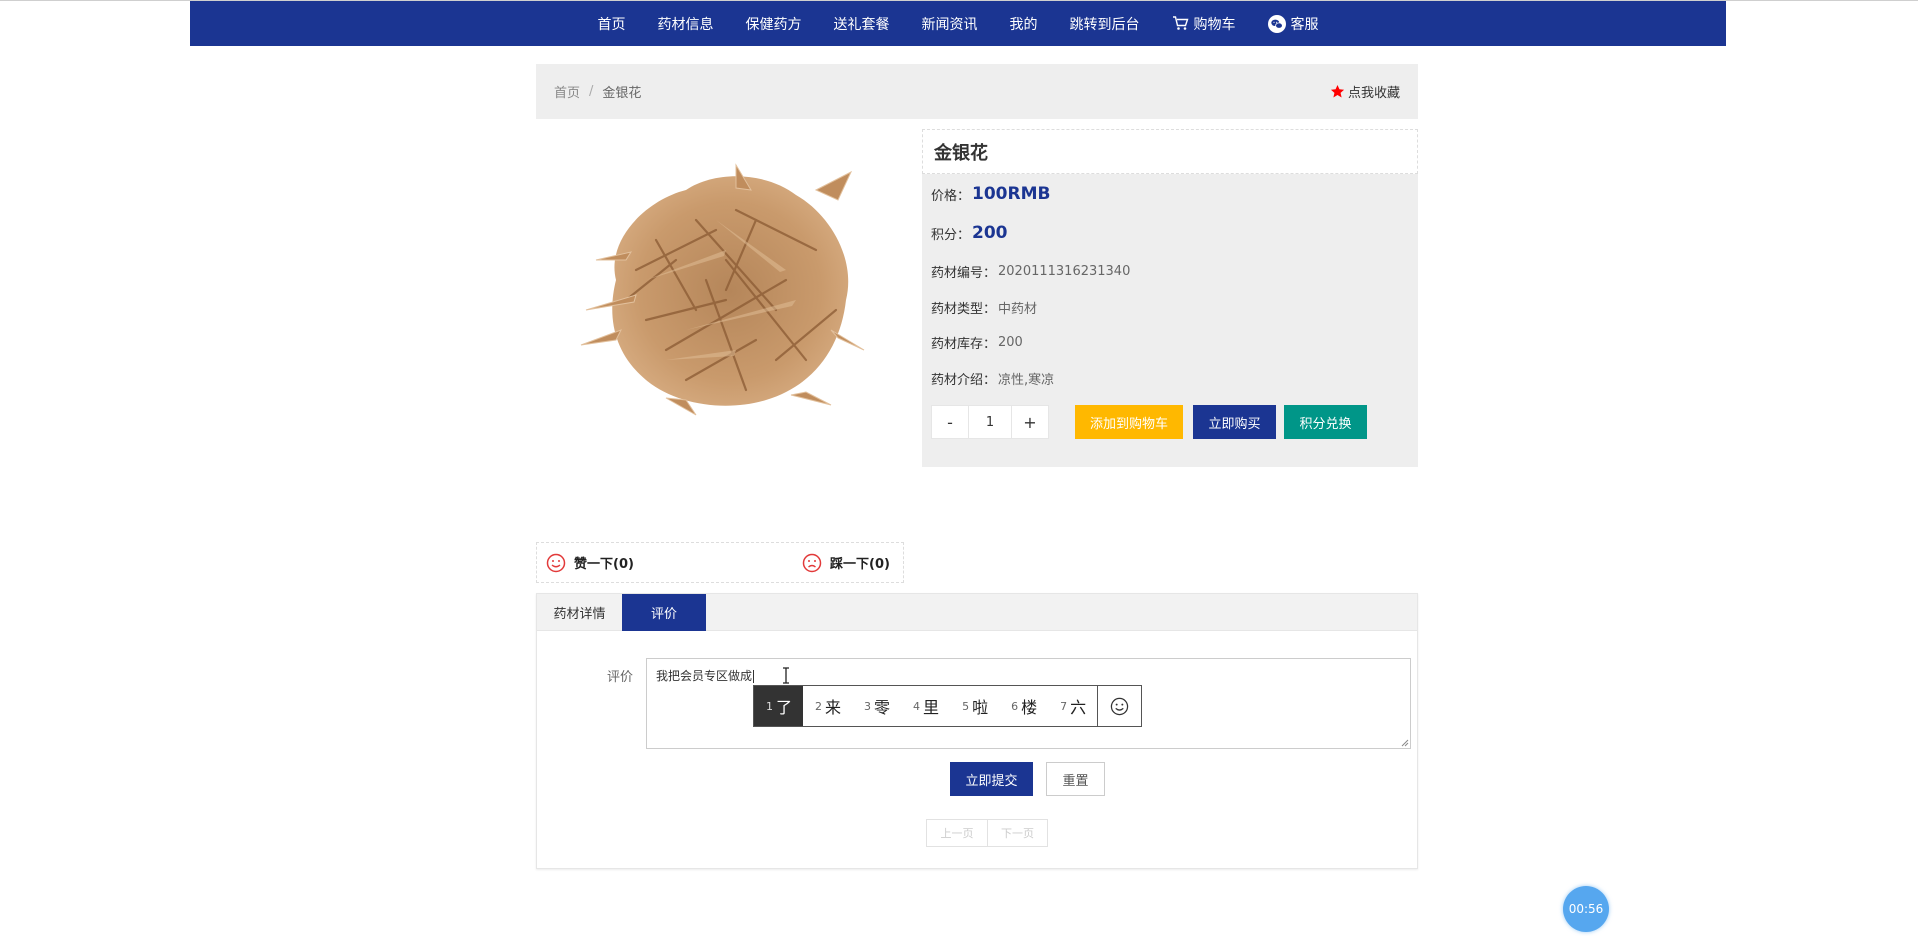 The image size is (1918, 936). What do you see at coordinates (977, 91) in the screenshot?
I see `breadcrumb: 首页 / 金银花 点我收藏` at bounding box center [977, 91].